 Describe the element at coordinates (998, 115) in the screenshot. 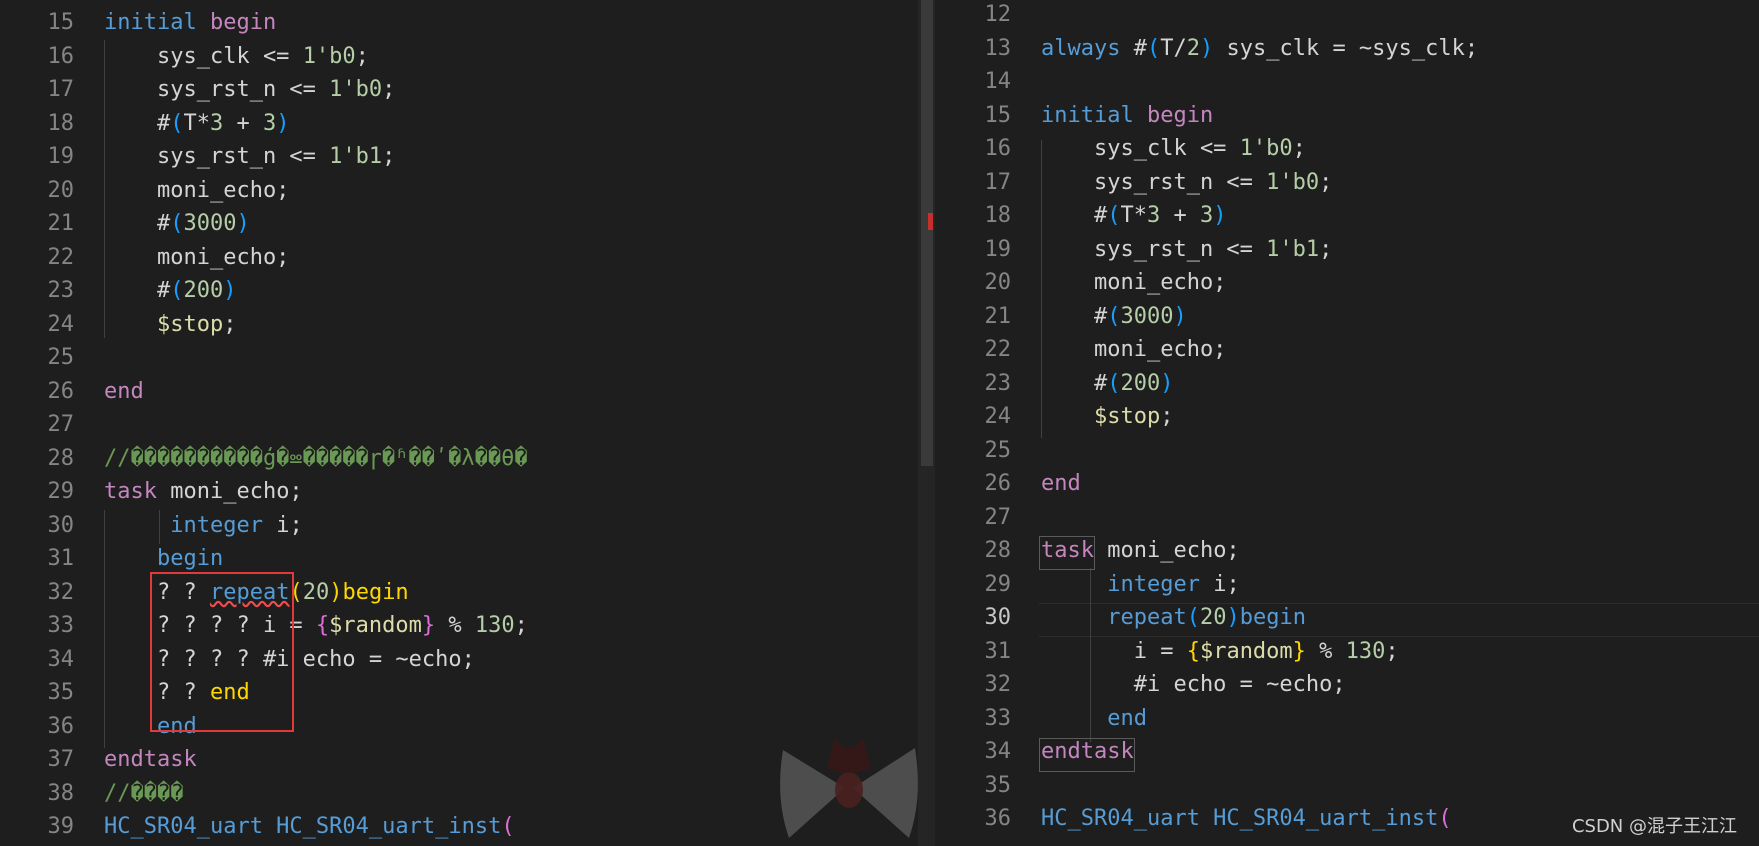

I see `line-number: 15` at that location.